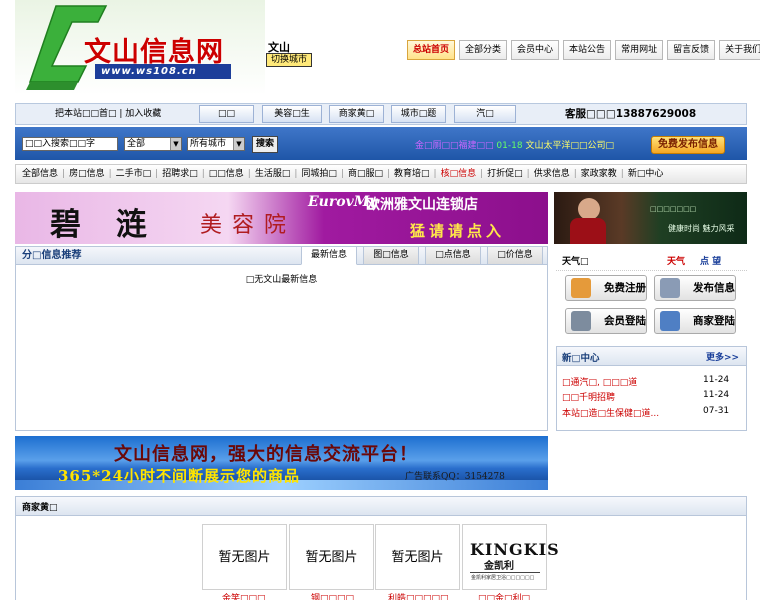 Image resolution: width=760 pixels, height=600 pixels. I want to click on tab-hot-info: □点信息, so click(453, 255).